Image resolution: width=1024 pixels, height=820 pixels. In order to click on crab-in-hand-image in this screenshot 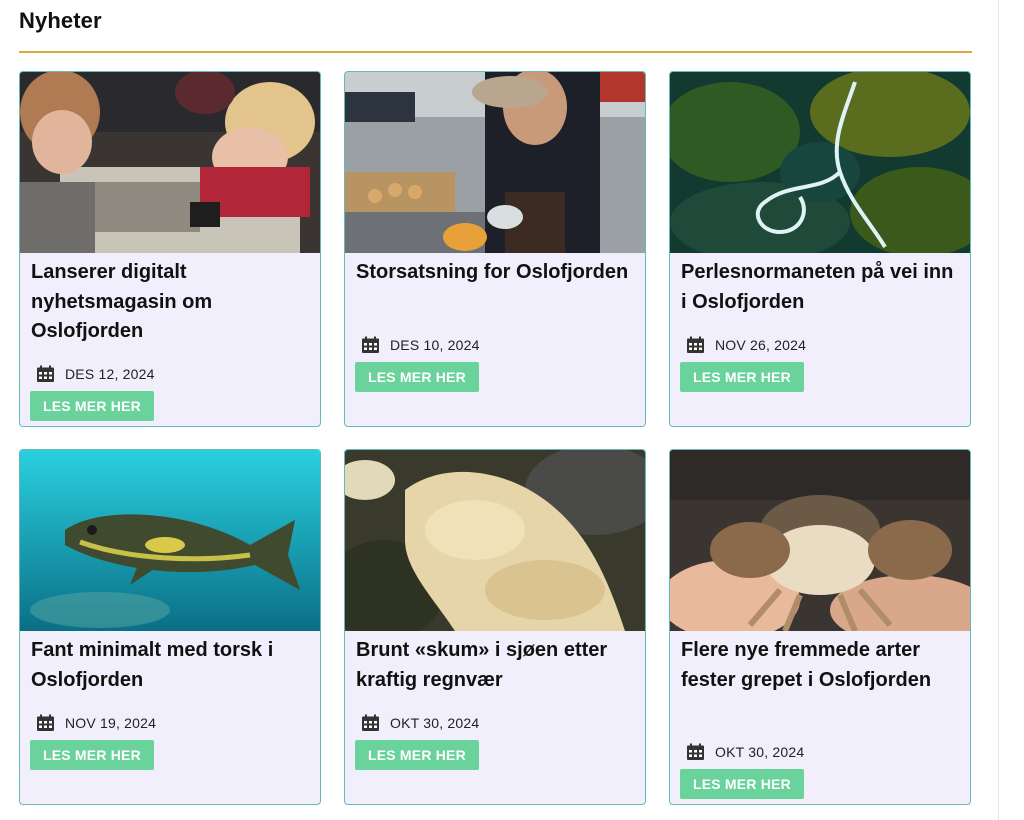, I will do `click(820, 540)`.